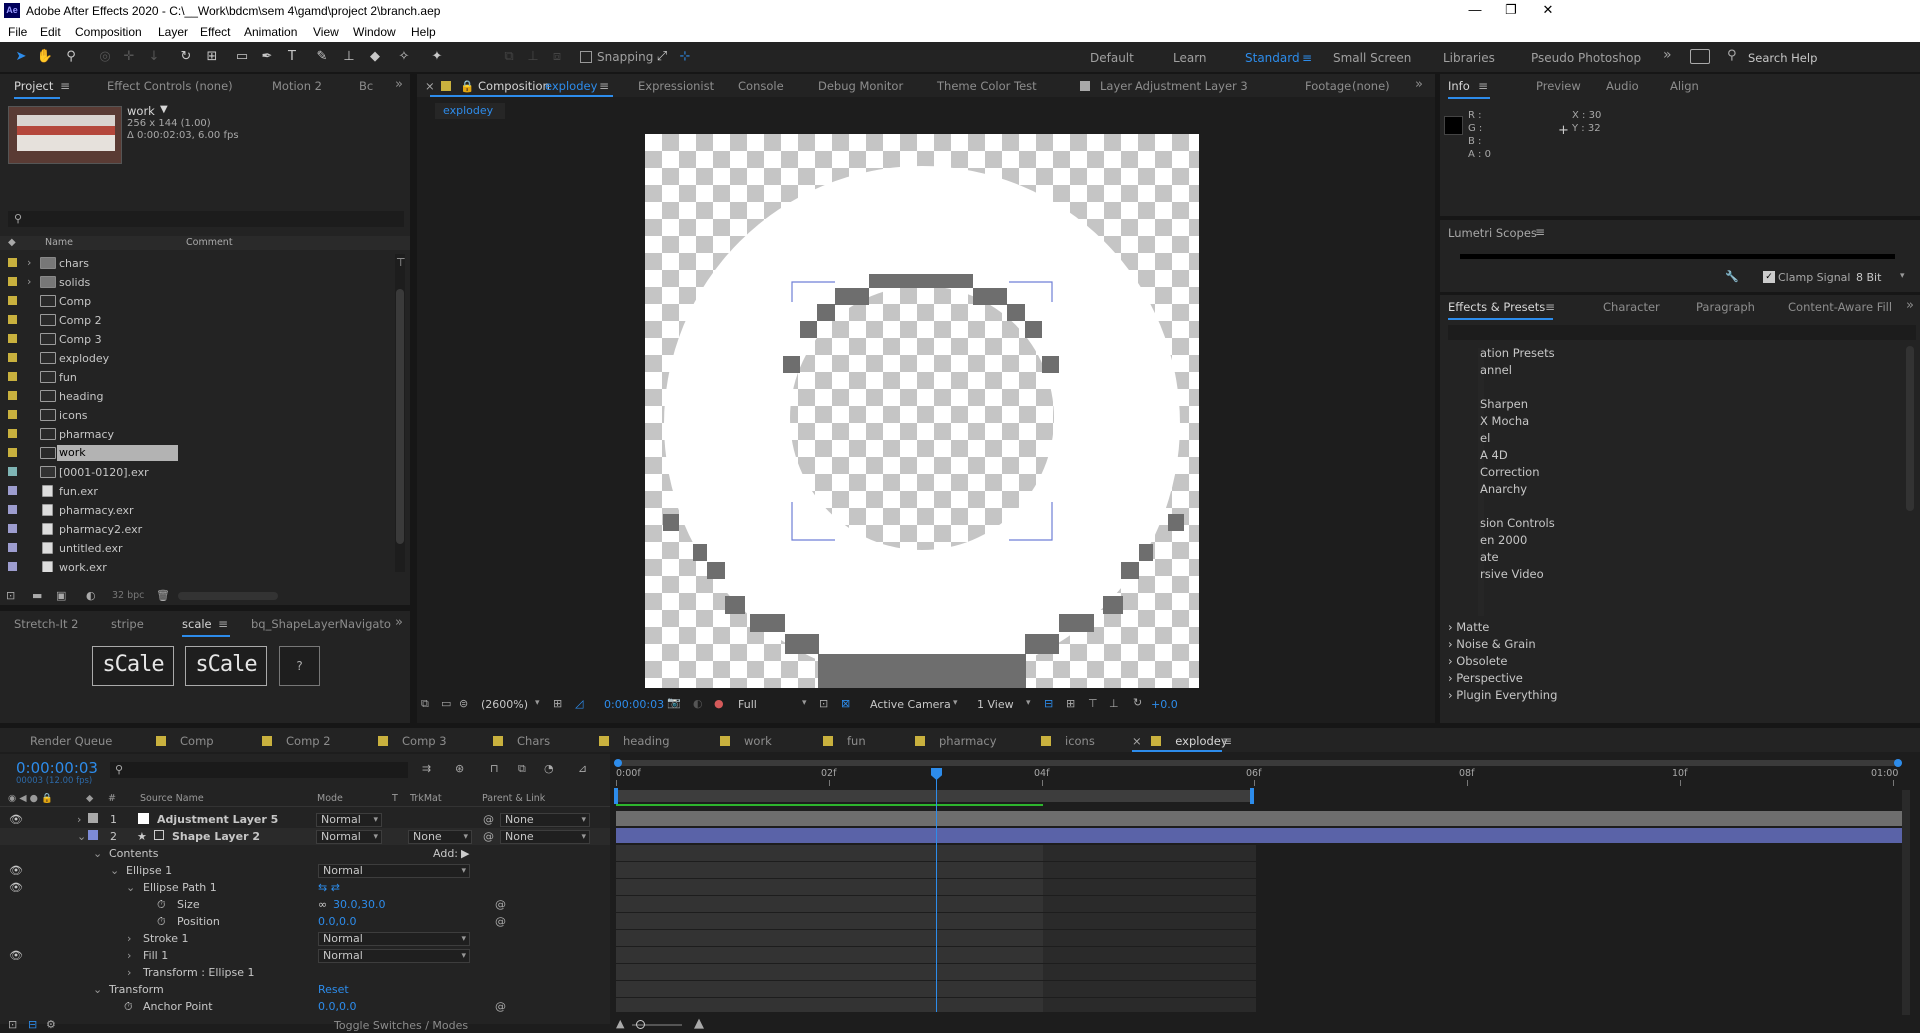  Describe the element at coordinates (844, 741) in the screenshot. I see `timeline-tab: fun` at that location.